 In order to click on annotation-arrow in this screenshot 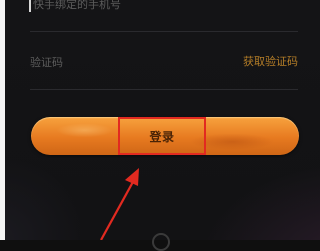, I will do `click(119, 204)`.